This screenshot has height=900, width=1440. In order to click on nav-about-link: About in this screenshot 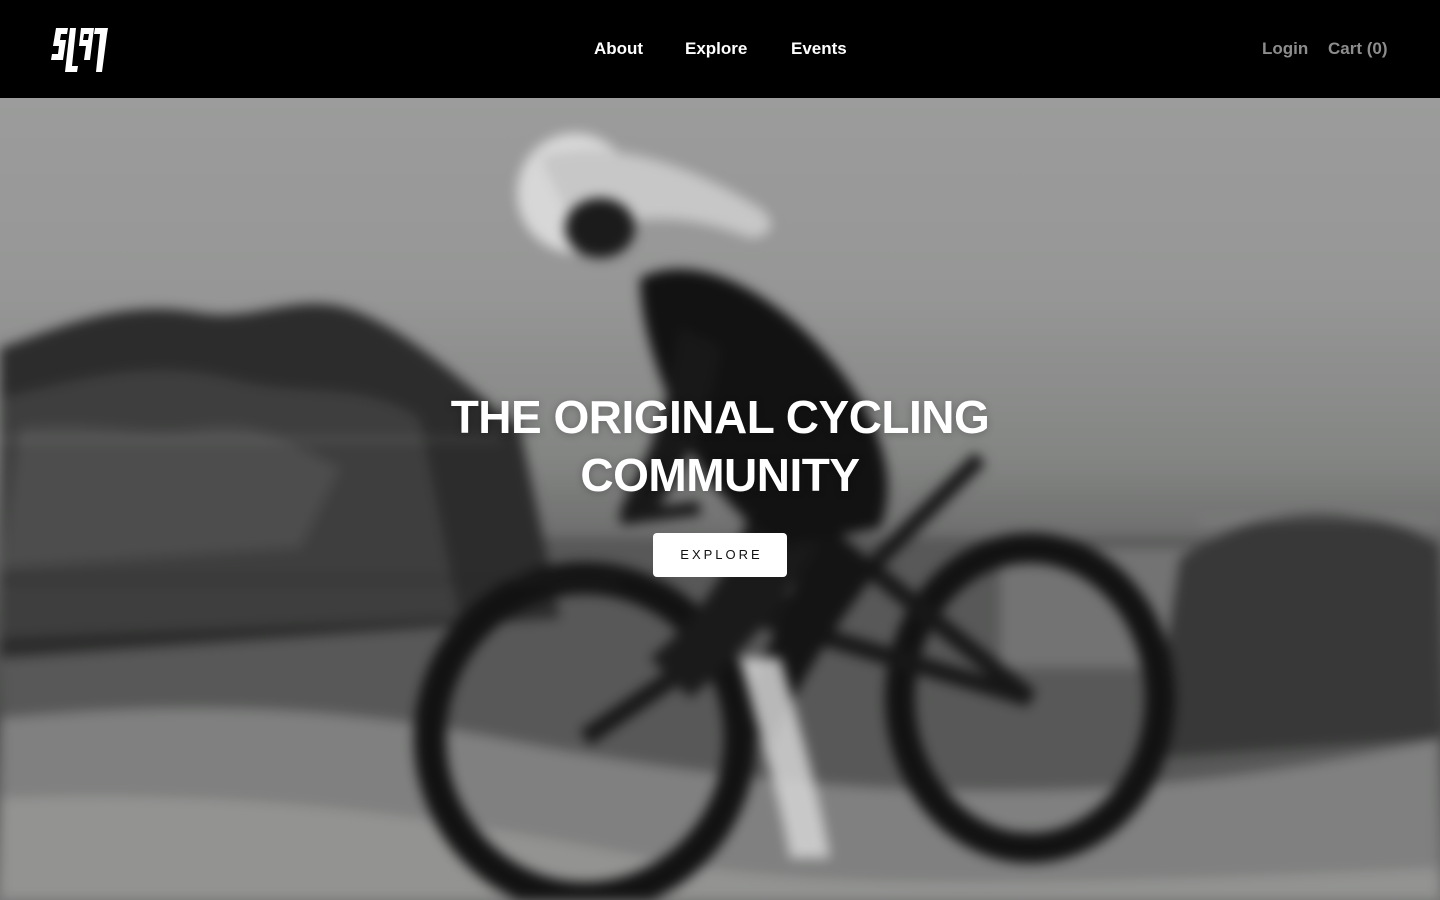, I will do `click(618, 49)`.